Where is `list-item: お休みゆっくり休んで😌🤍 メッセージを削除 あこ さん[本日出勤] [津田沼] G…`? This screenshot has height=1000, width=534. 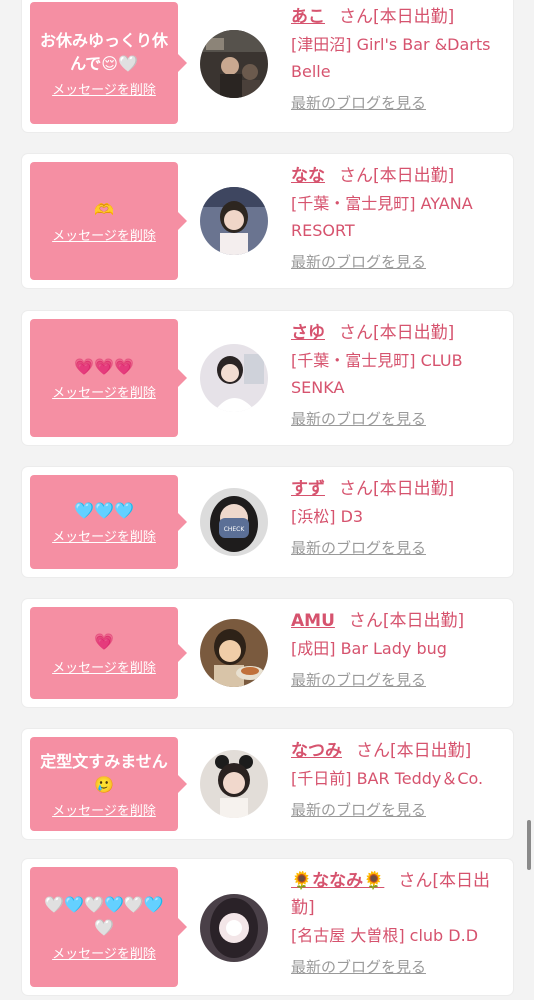
list-item: お休みゆっくり休んで😌🤍 メッセージを削除 あこ さん[本日出勤] [津田沼] G… is located at coordinates (267, 66).